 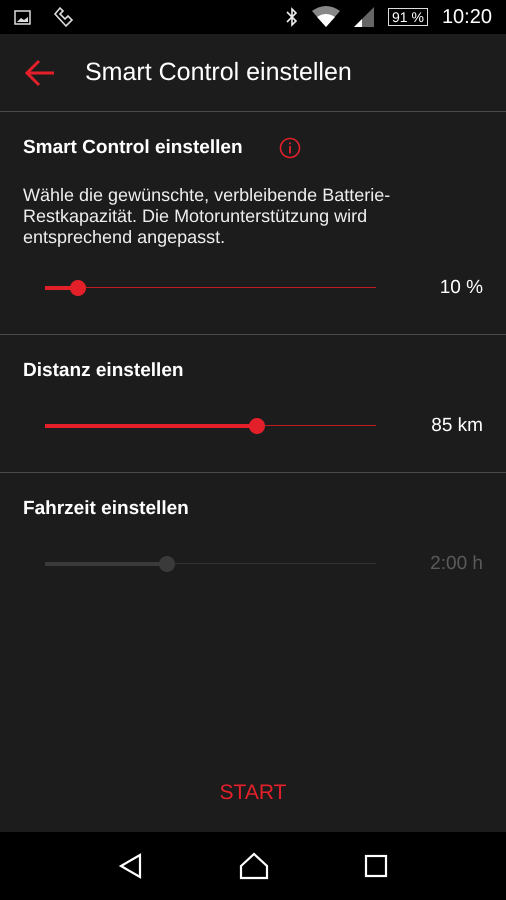 I want to click on wifi-icon, so click(x=326, y=17).